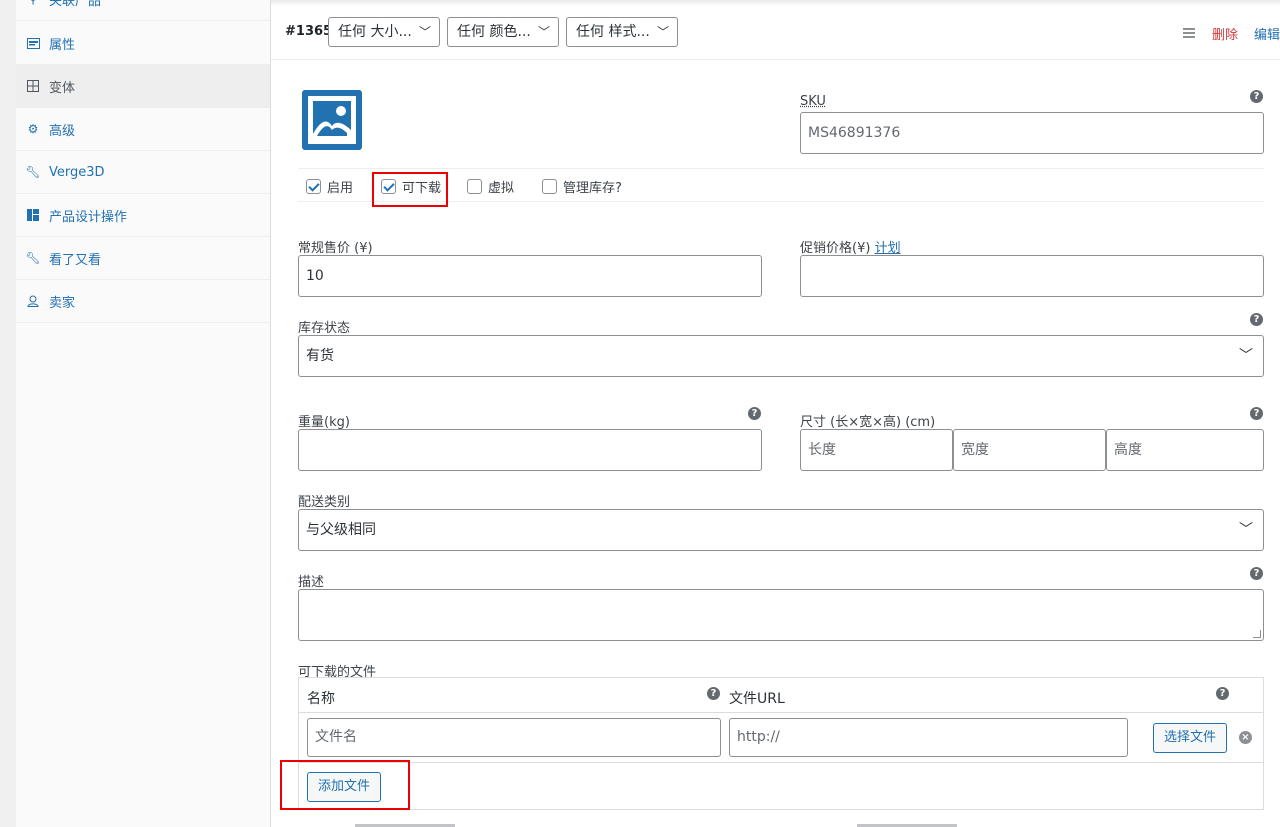  Describe the element at coordinates (143, 43) in the screenshot. I see `sidebar-item-attributes: 属性` at that location.